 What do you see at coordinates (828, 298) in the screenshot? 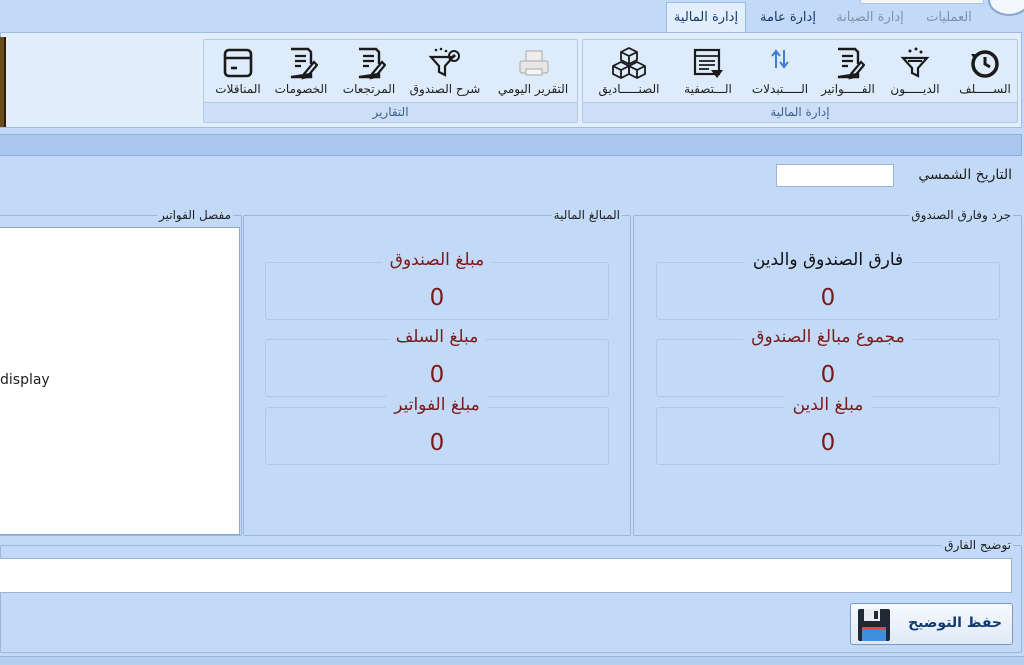
I see `cash-debt-diff-value: 0` at bounding box center [828, 298].